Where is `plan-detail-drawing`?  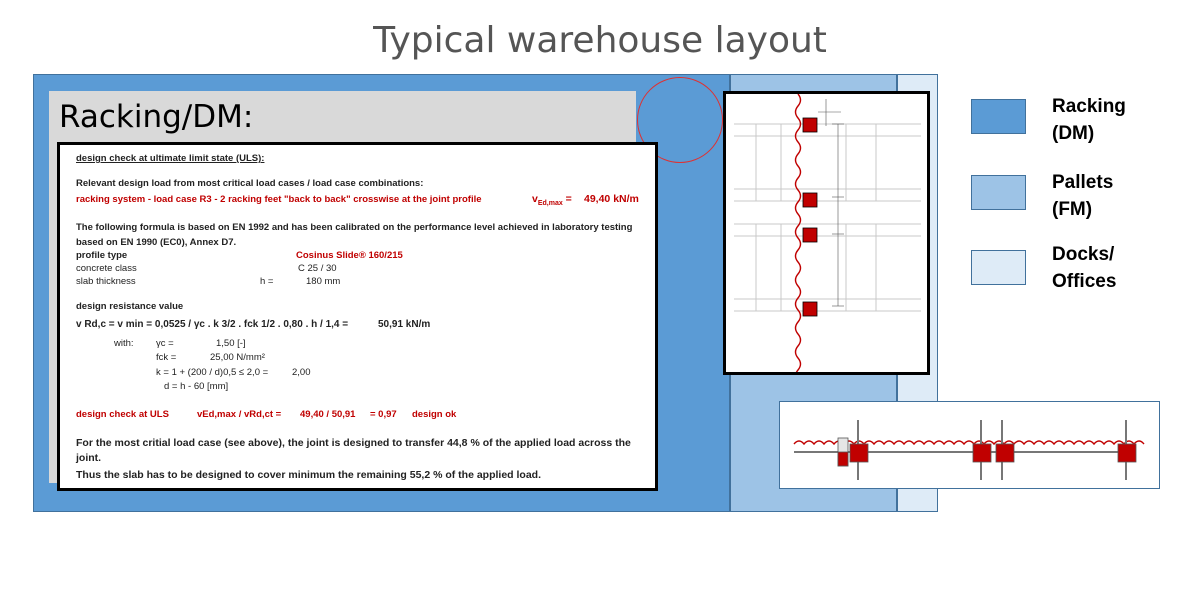
plan-detail-drawing is located at coordinates (826, 237).